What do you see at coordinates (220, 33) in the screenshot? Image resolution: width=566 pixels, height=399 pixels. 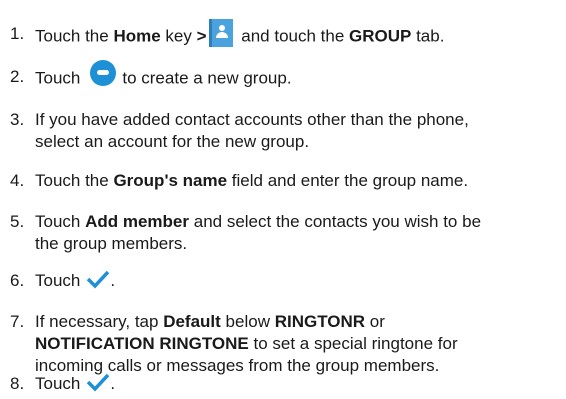 I see `contacts-app-icon` at bounding box center [220, 33].